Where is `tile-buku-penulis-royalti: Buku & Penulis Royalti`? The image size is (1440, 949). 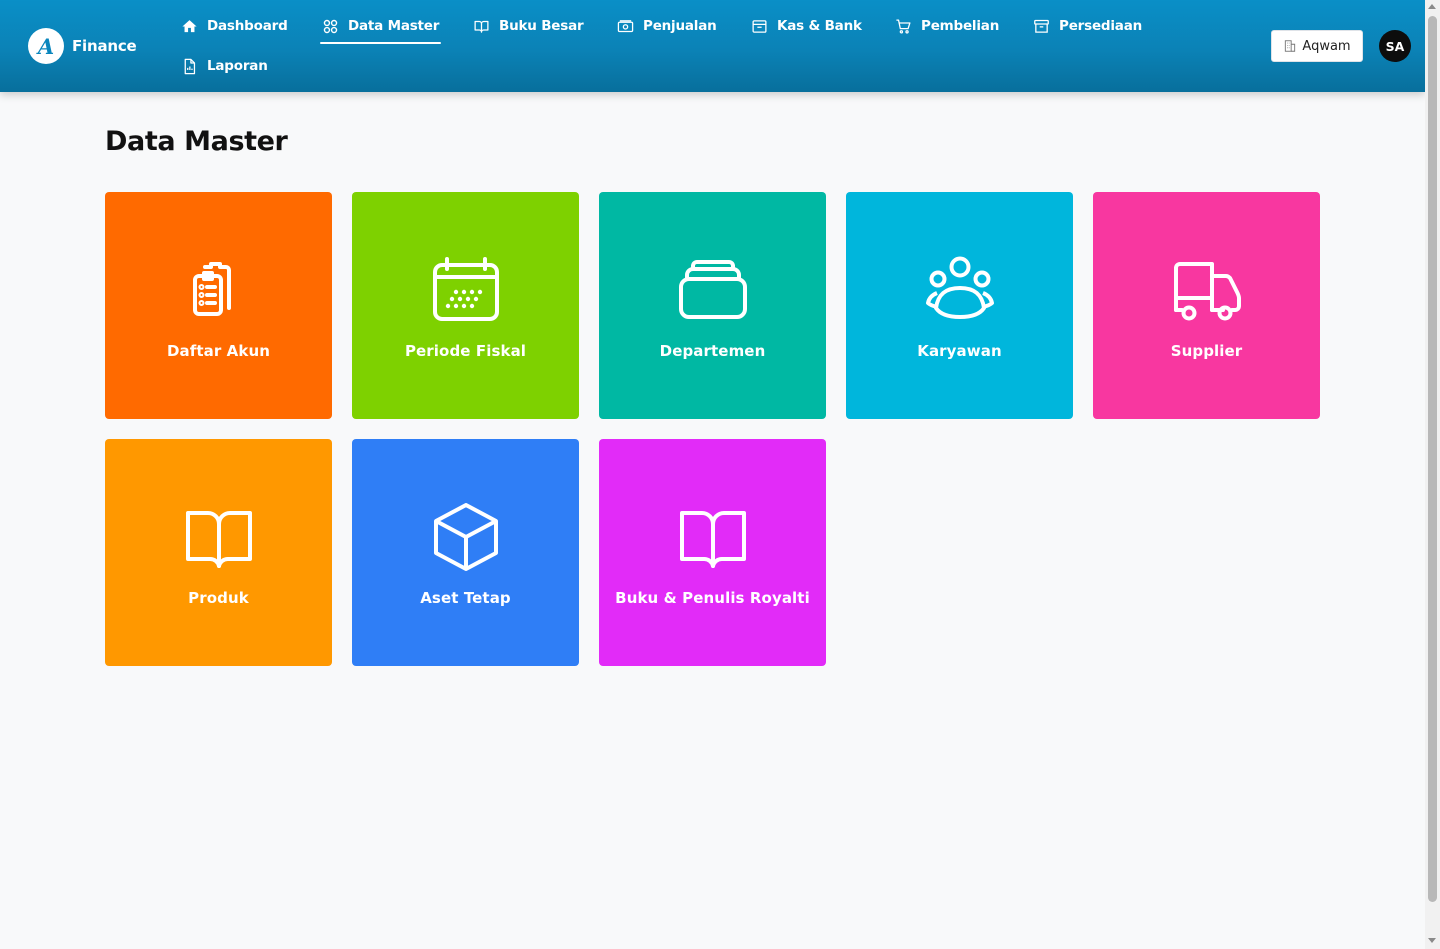 tile-buku-penulis-royalti: Buku & Penulis Royalti is located at coordinates (712, 552).